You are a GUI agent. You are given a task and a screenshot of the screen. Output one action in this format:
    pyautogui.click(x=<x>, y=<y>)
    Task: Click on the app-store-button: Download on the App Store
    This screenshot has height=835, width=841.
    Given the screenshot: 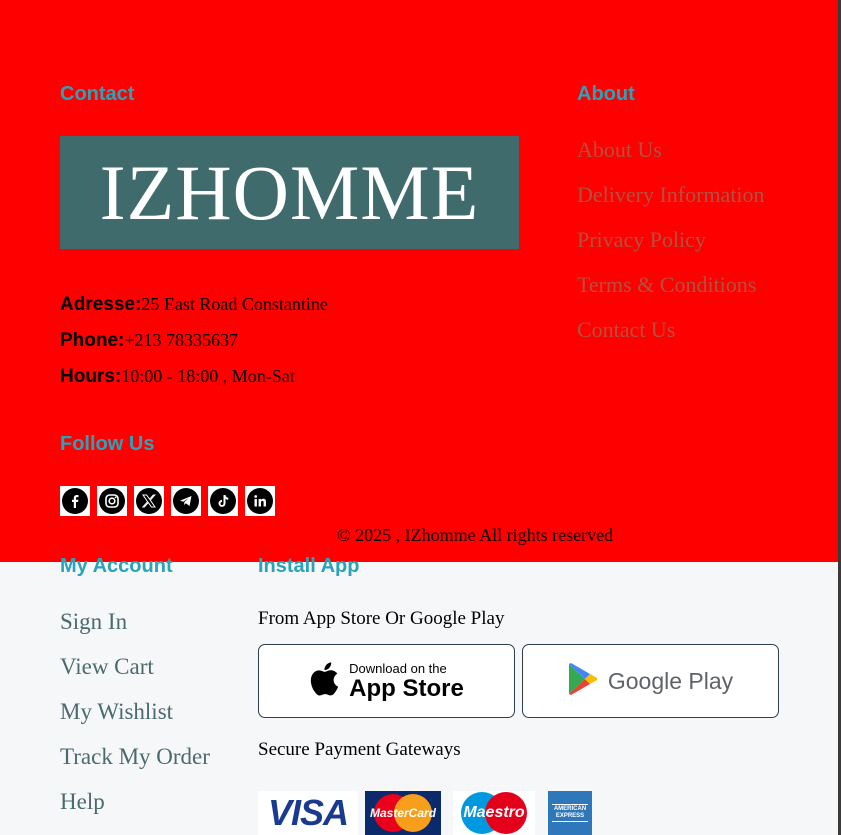 What is the action you would take?
    pyautogui.click(x=386, y=681)
    